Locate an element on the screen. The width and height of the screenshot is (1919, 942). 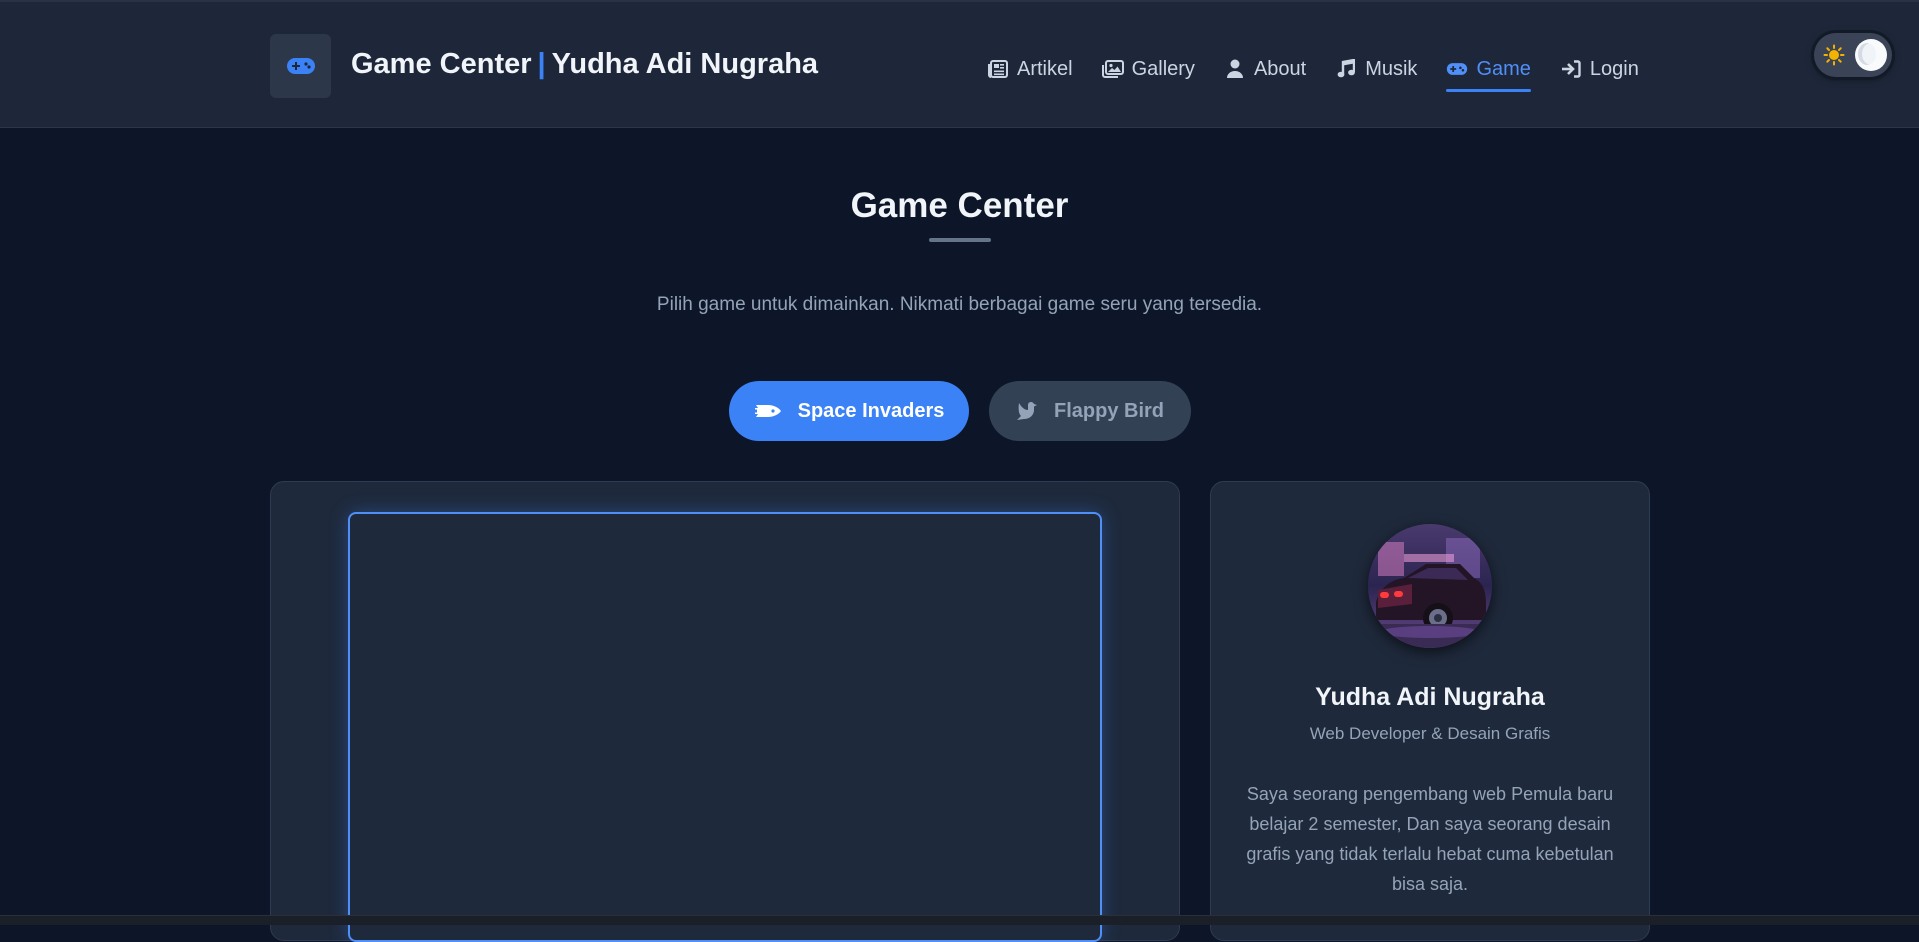
avatar-car-photo is located at coordinates (1430, 586).